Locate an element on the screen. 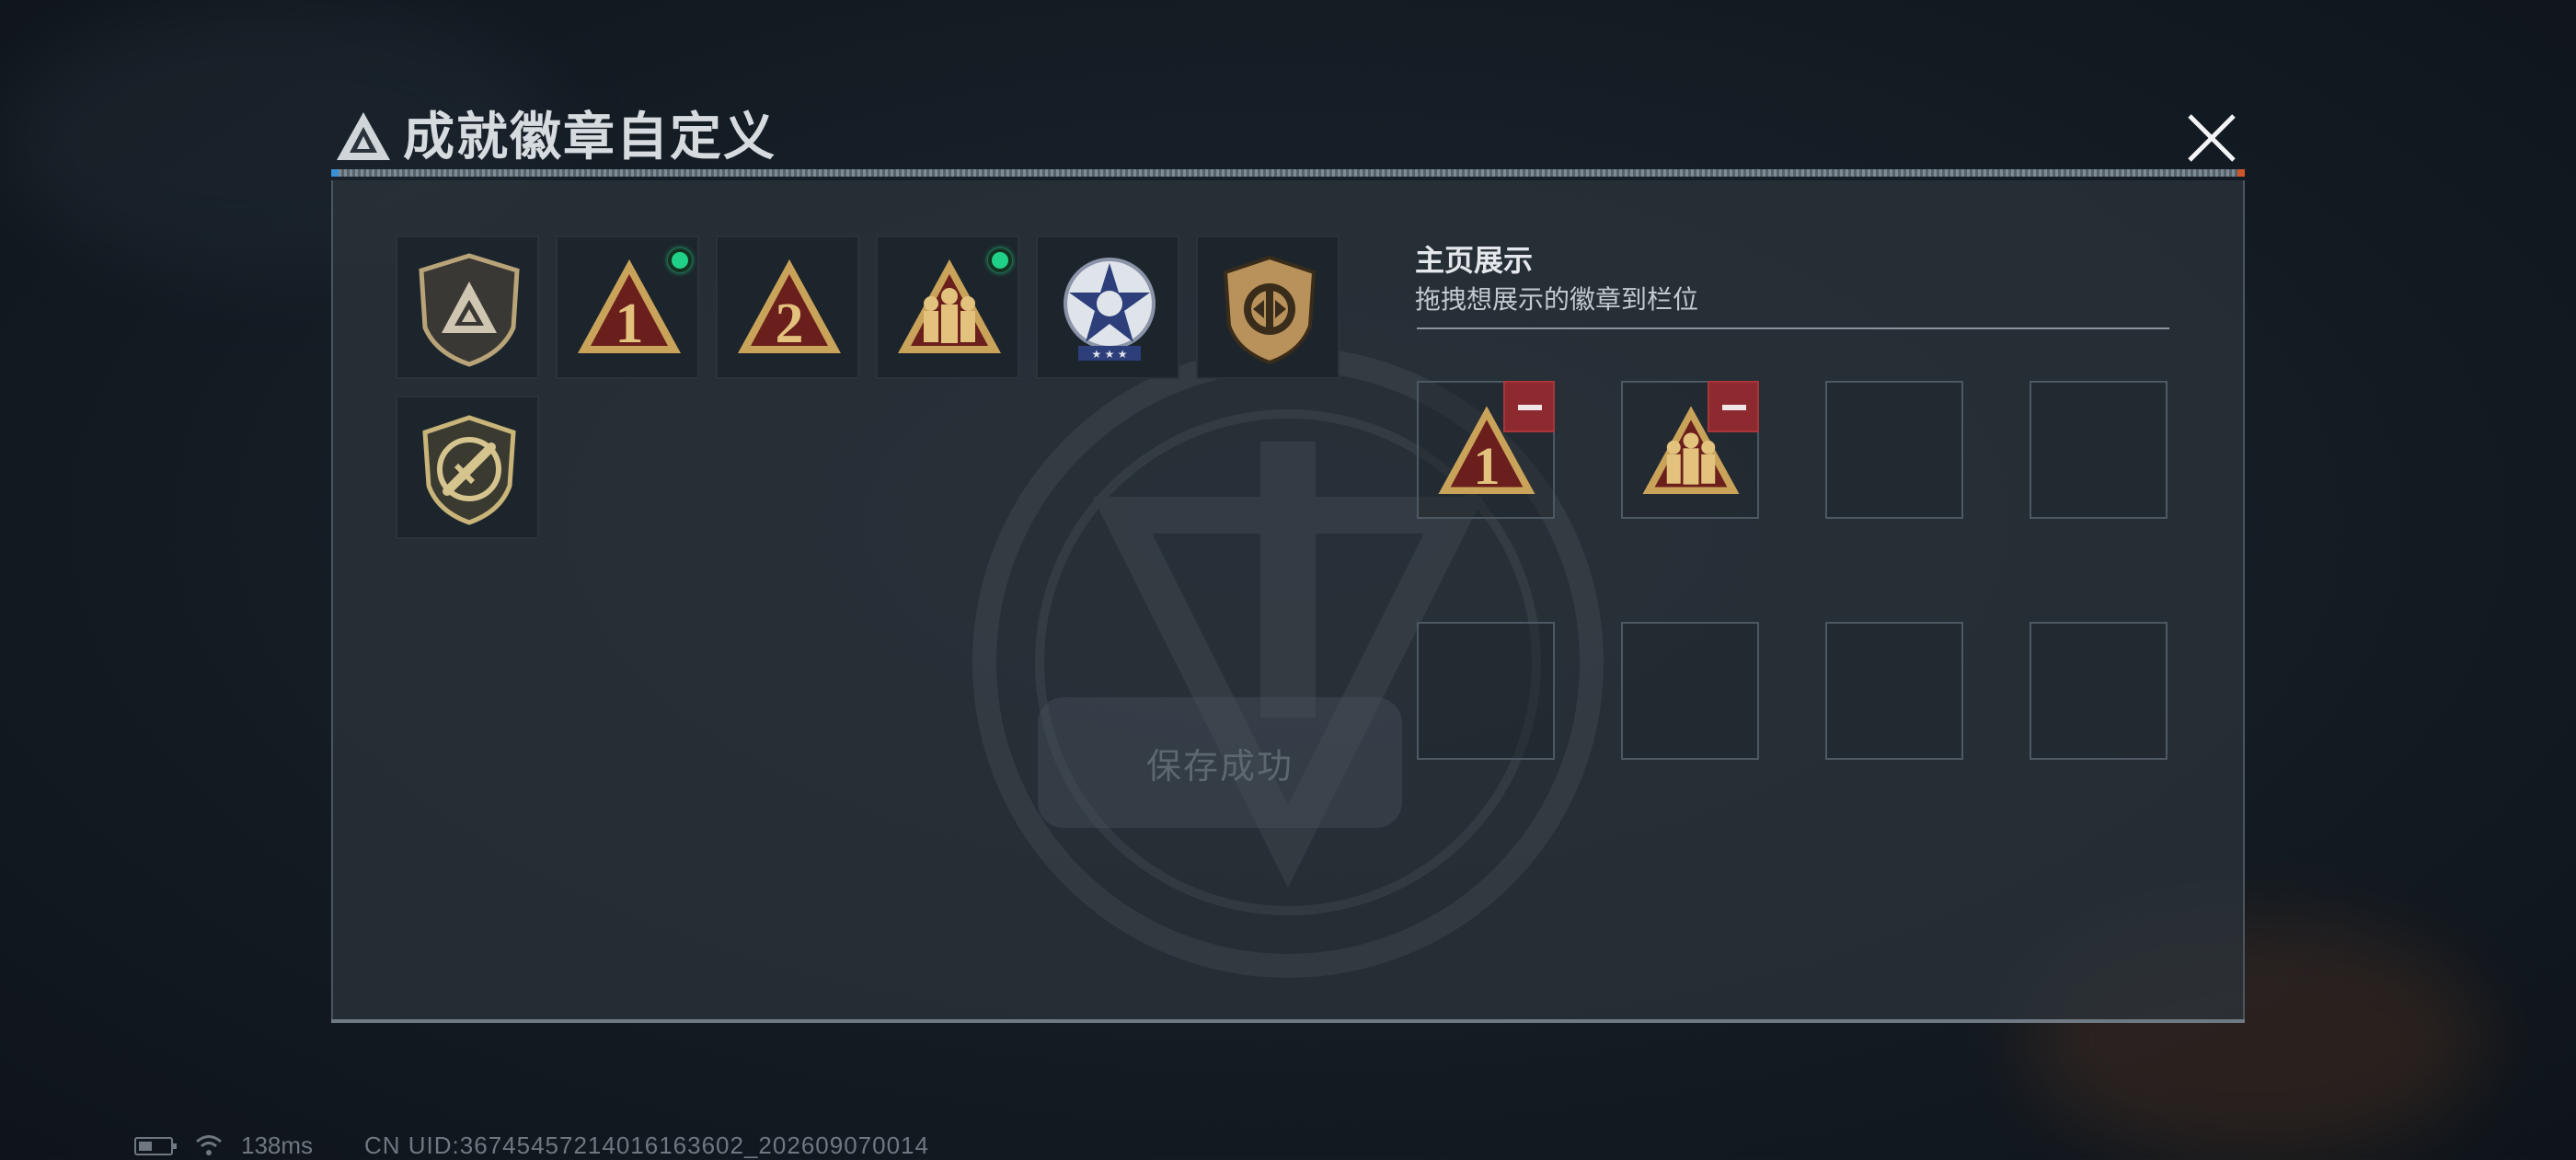  showcase-title: 主页展示 is located at coordinates (1474, 260).